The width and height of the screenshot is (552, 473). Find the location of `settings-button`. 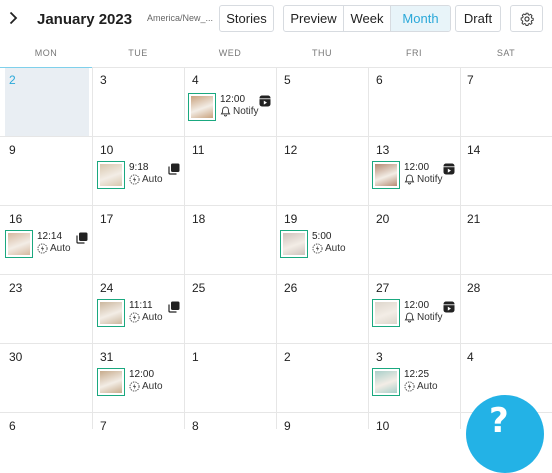

settings-button is located at coordinates (526, 18).